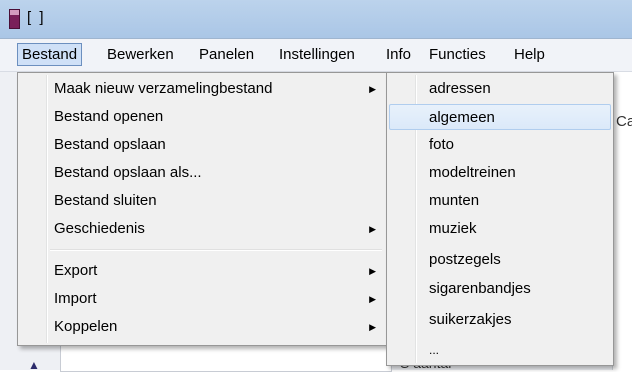  Describe the element at coordinates (500, 117) in the screenshot. I see `submenu-item-algemeen: algemeen` at that location.